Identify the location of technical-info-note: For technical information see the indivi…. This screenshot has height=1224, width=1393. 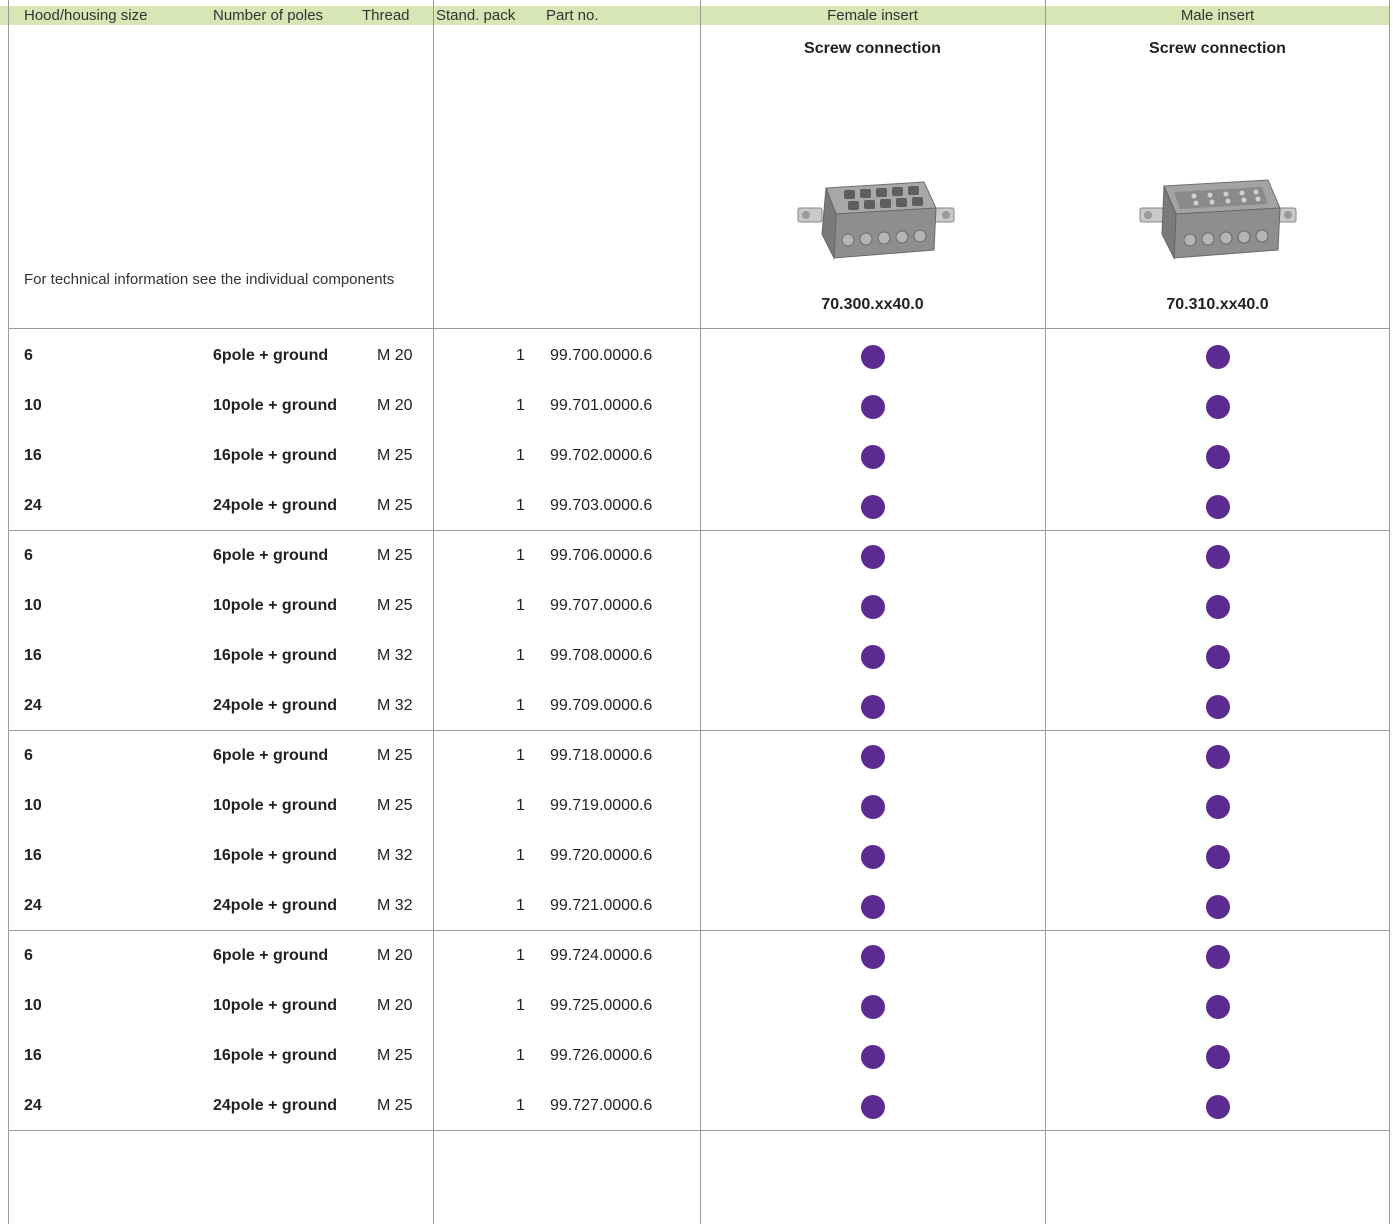
(209, 279).